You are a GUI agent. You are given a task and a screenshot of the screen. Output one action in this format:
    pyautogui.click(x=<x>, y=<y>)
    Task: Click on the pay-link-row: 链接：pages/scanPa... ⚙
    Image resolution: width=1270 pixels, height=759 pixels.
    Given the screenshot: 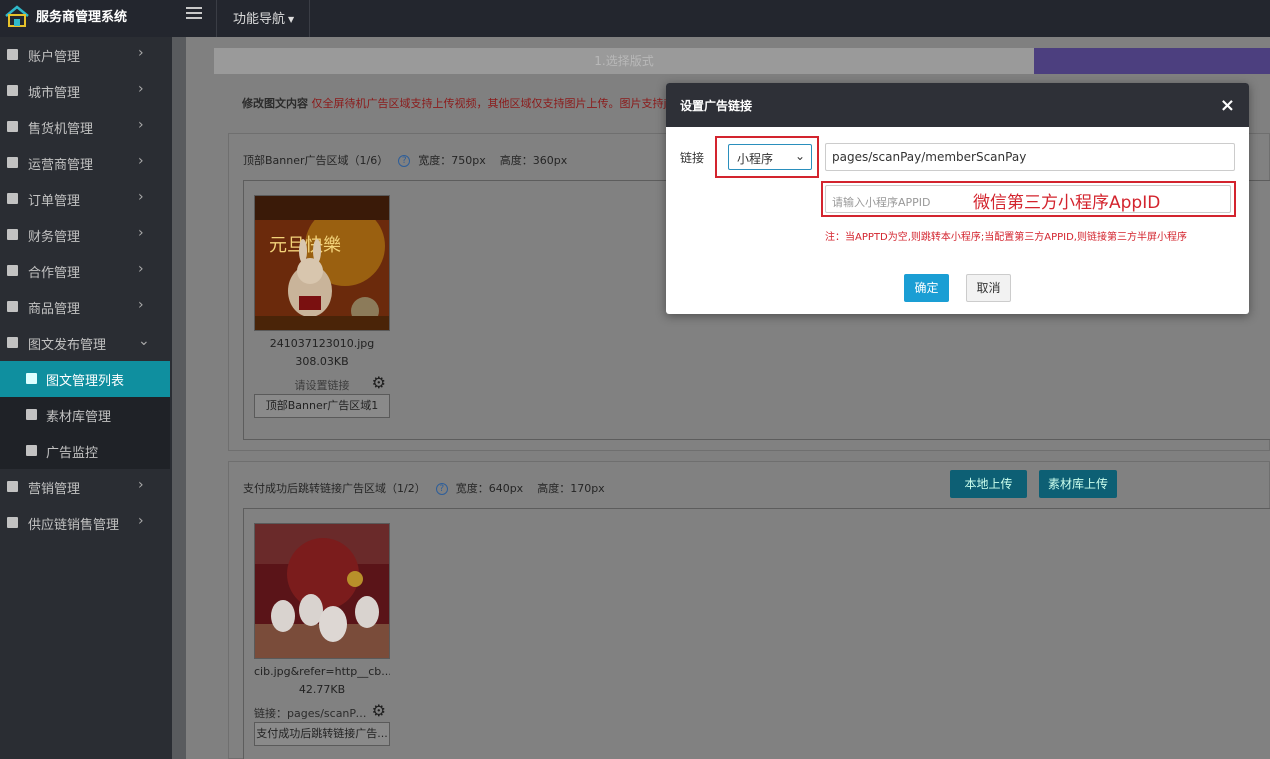 What is the action you would take?
    pyautogui.click(x=322, y=711)
    